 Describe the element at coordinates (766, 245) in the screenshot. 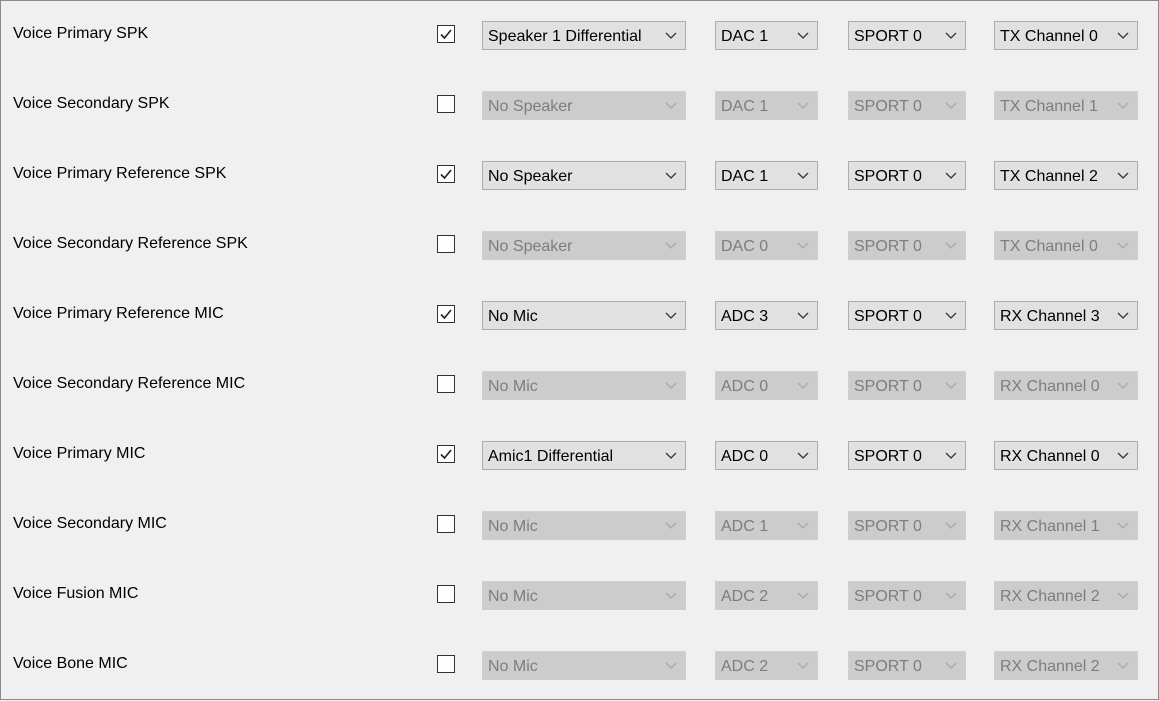

I see `converter-dropdown: DAC 0` at that location.